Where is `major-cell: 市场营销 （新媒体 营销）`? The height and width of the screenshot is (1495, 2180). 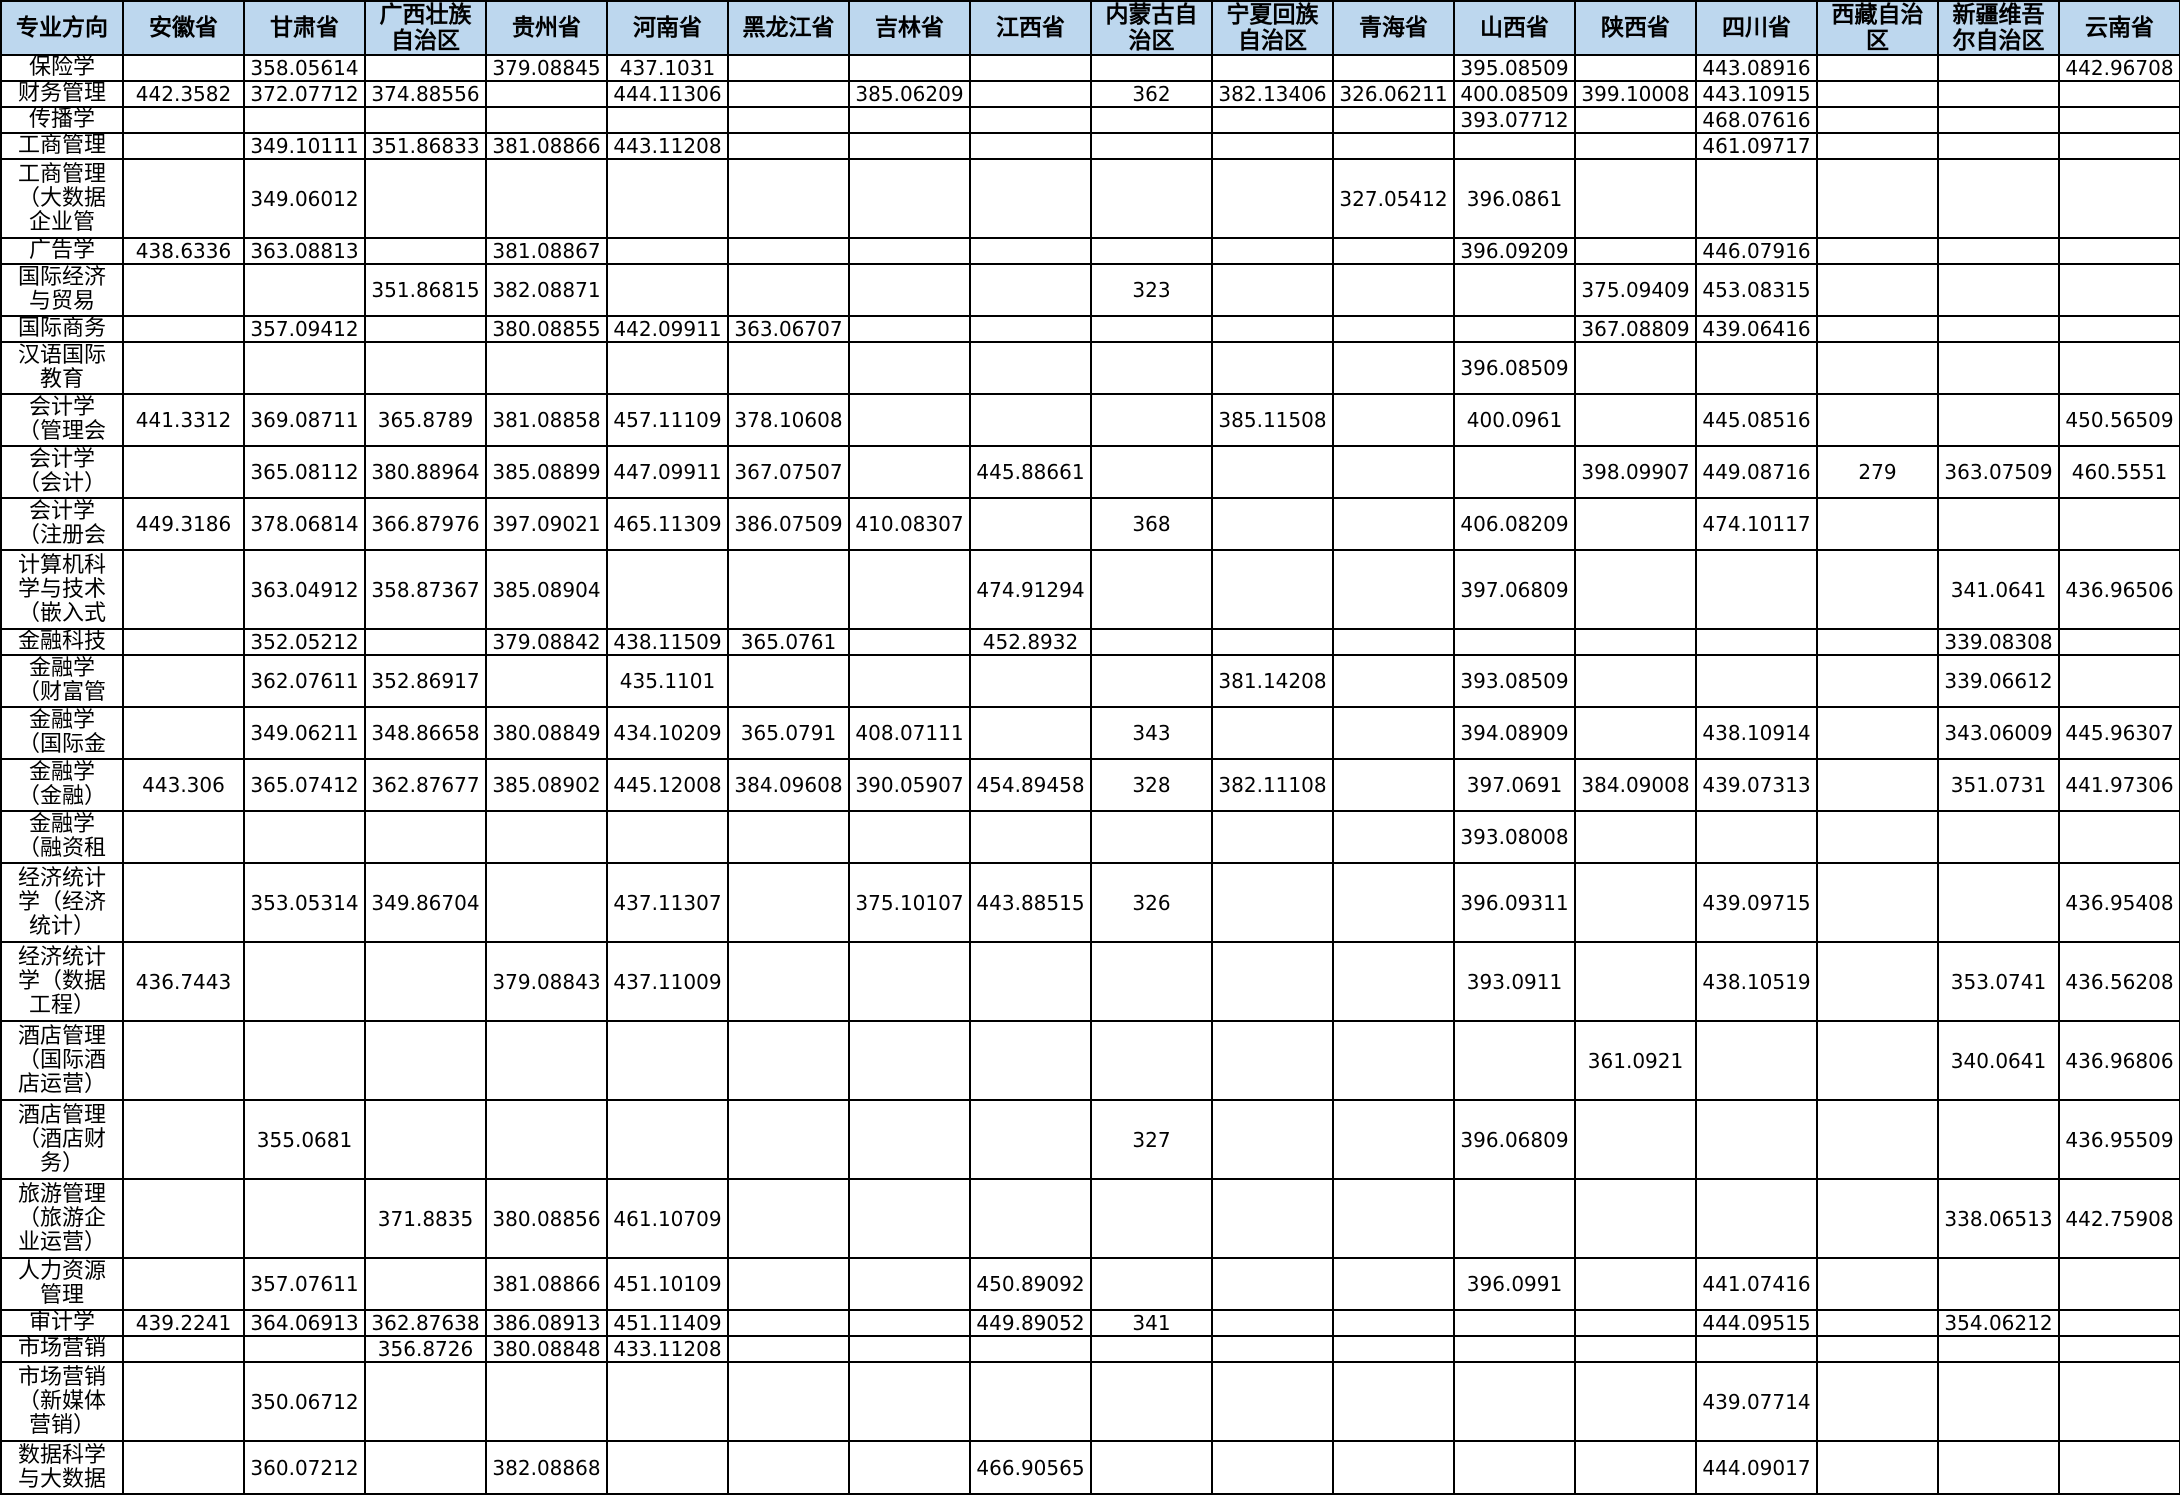 major-cell: 市场营销 （新媒体 营销） is located at coordinates (62, 1401).